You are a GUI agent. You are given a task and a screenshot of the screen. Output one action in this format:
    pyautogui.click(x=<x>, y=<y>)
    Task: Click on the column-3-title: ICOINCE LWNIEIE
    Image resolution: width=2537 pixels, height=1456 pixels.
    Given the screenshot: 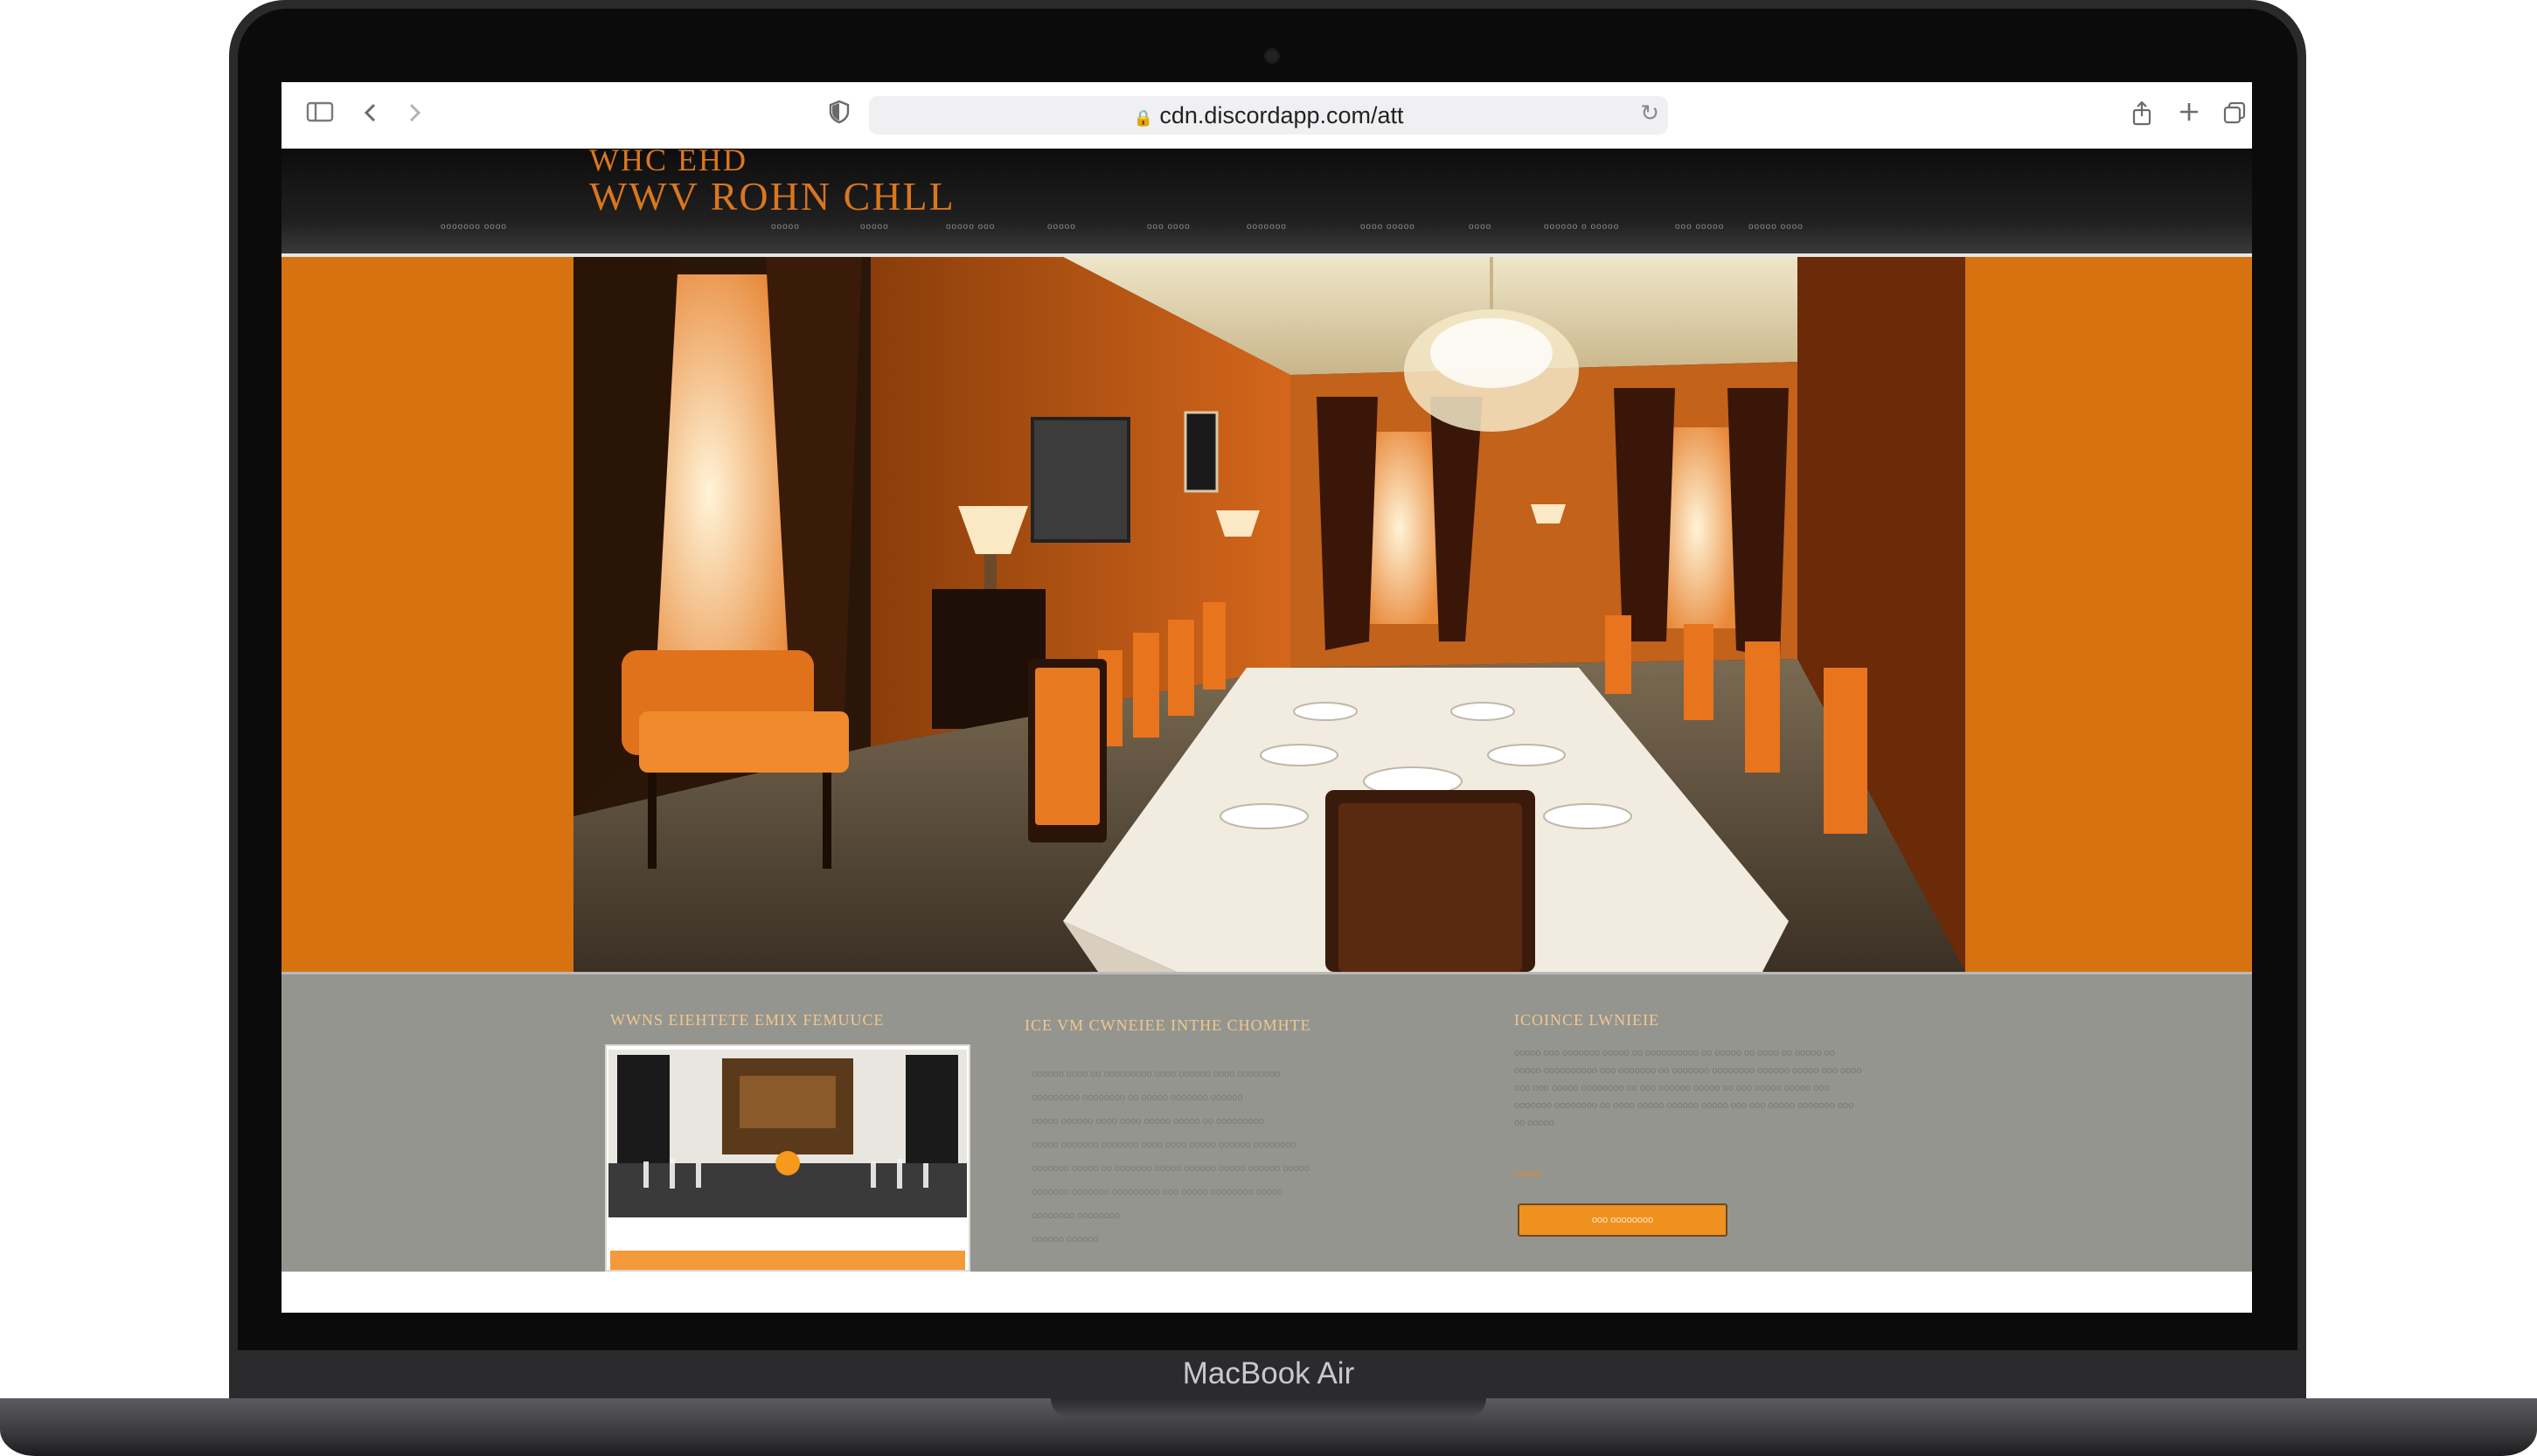 What is the action you would take?
    pyautogui.click(x=1587, y=1020)
    